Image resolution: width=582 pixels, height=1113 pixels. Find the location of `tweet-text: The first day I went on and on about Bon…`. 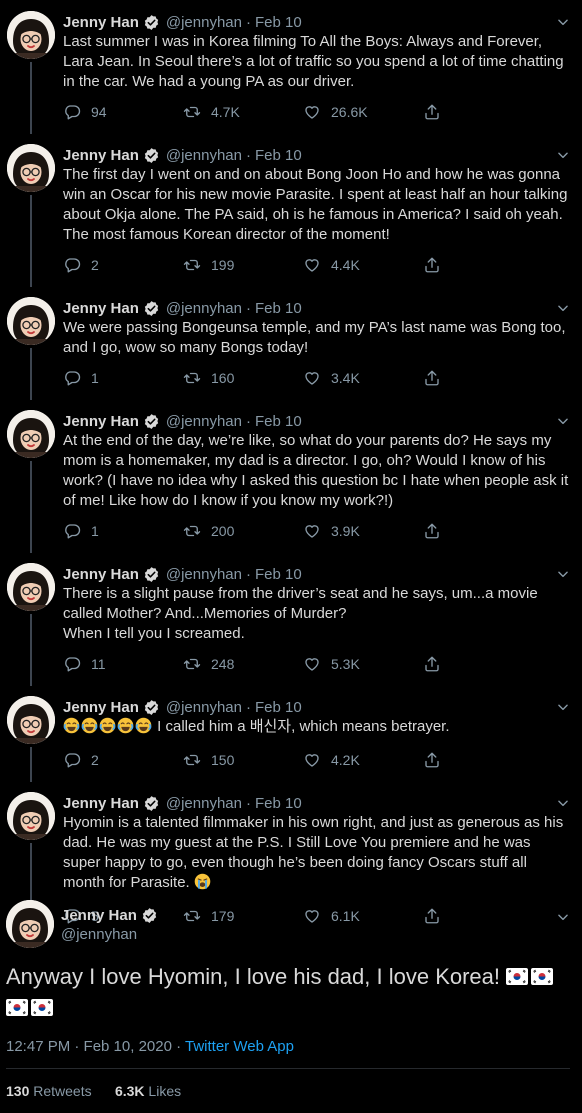

tweet-text: The first day I went on and on about Bon… is located at coordinates (316, 205).